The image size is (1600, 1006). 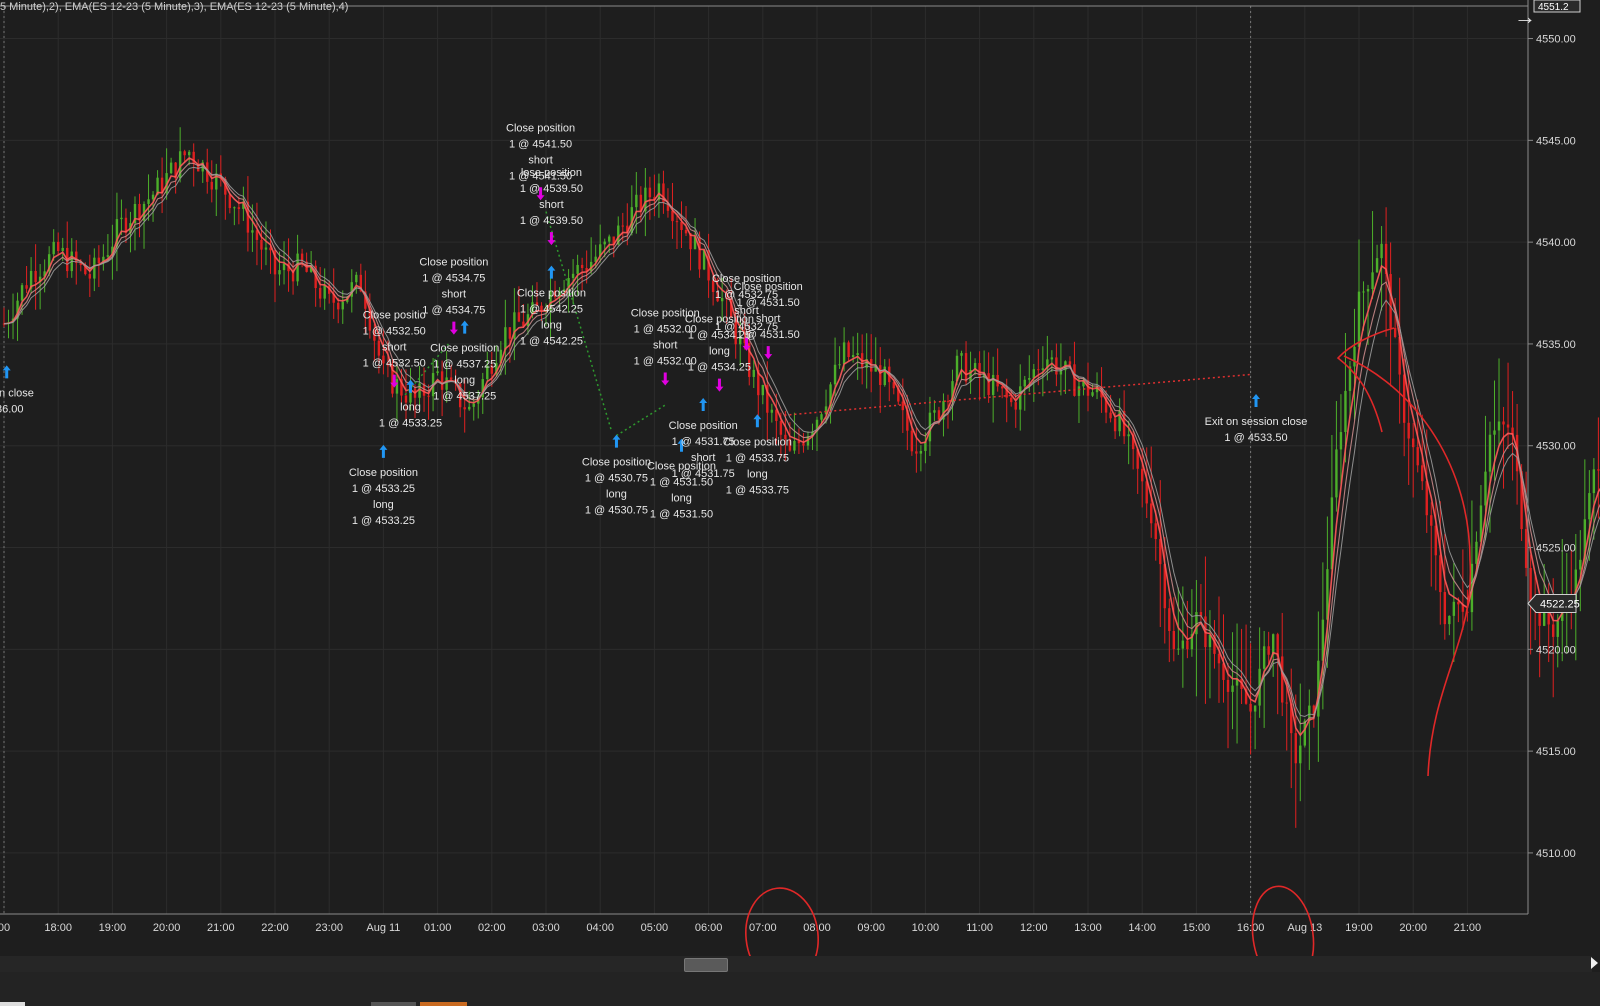 What do you see at coordinates (394, 316) in the screenshot?
I see `trade-label: Close positio` at bounding box center [394, 316].